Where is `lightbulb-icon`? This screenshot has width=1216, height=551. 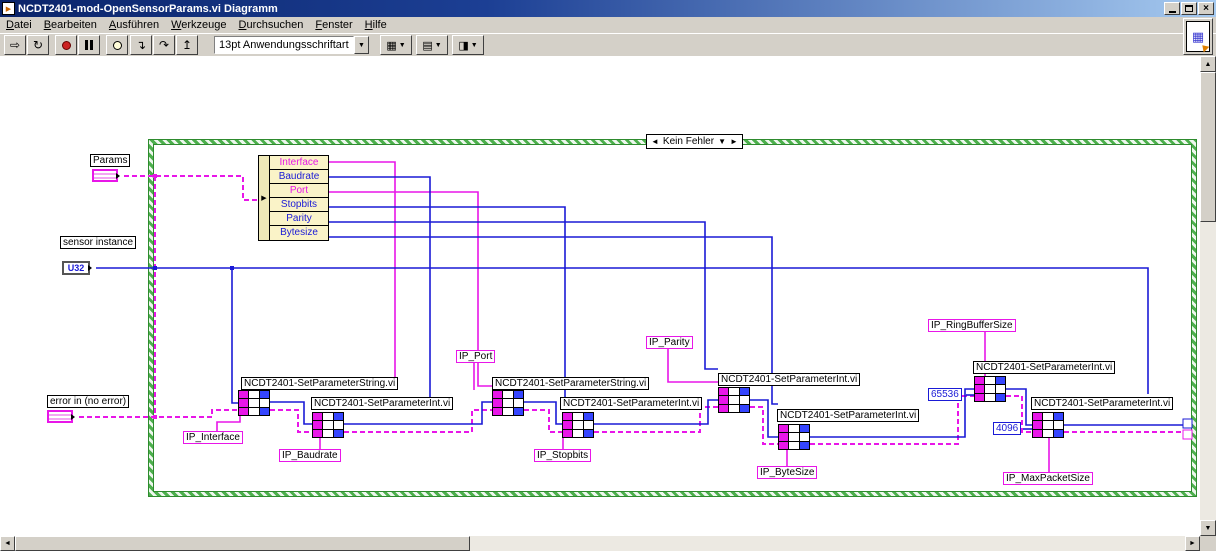 lightbulb-icon is located at coordinates (117, 45).